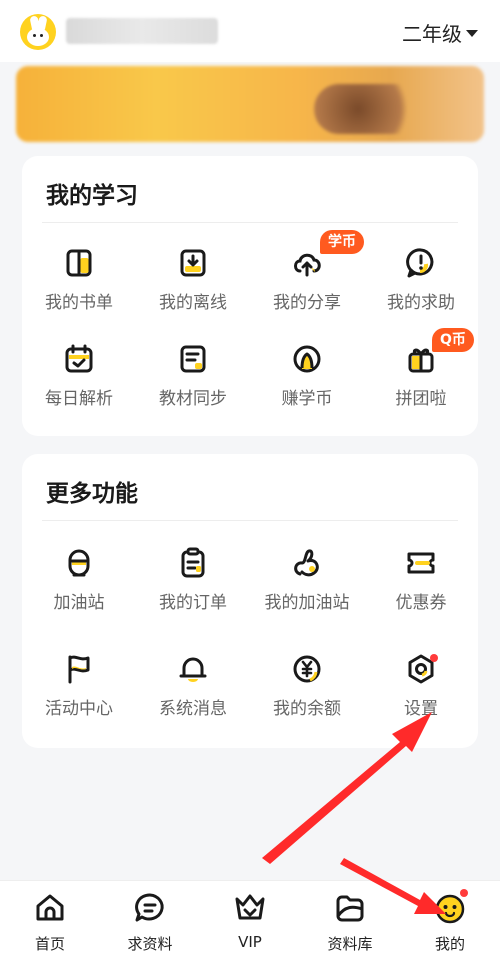 The width and height of the screenshot is (500, 965). Describe the element at coordinates (421, 579) in the screenshot. I see `item-coupons: 优惠券` at that location.